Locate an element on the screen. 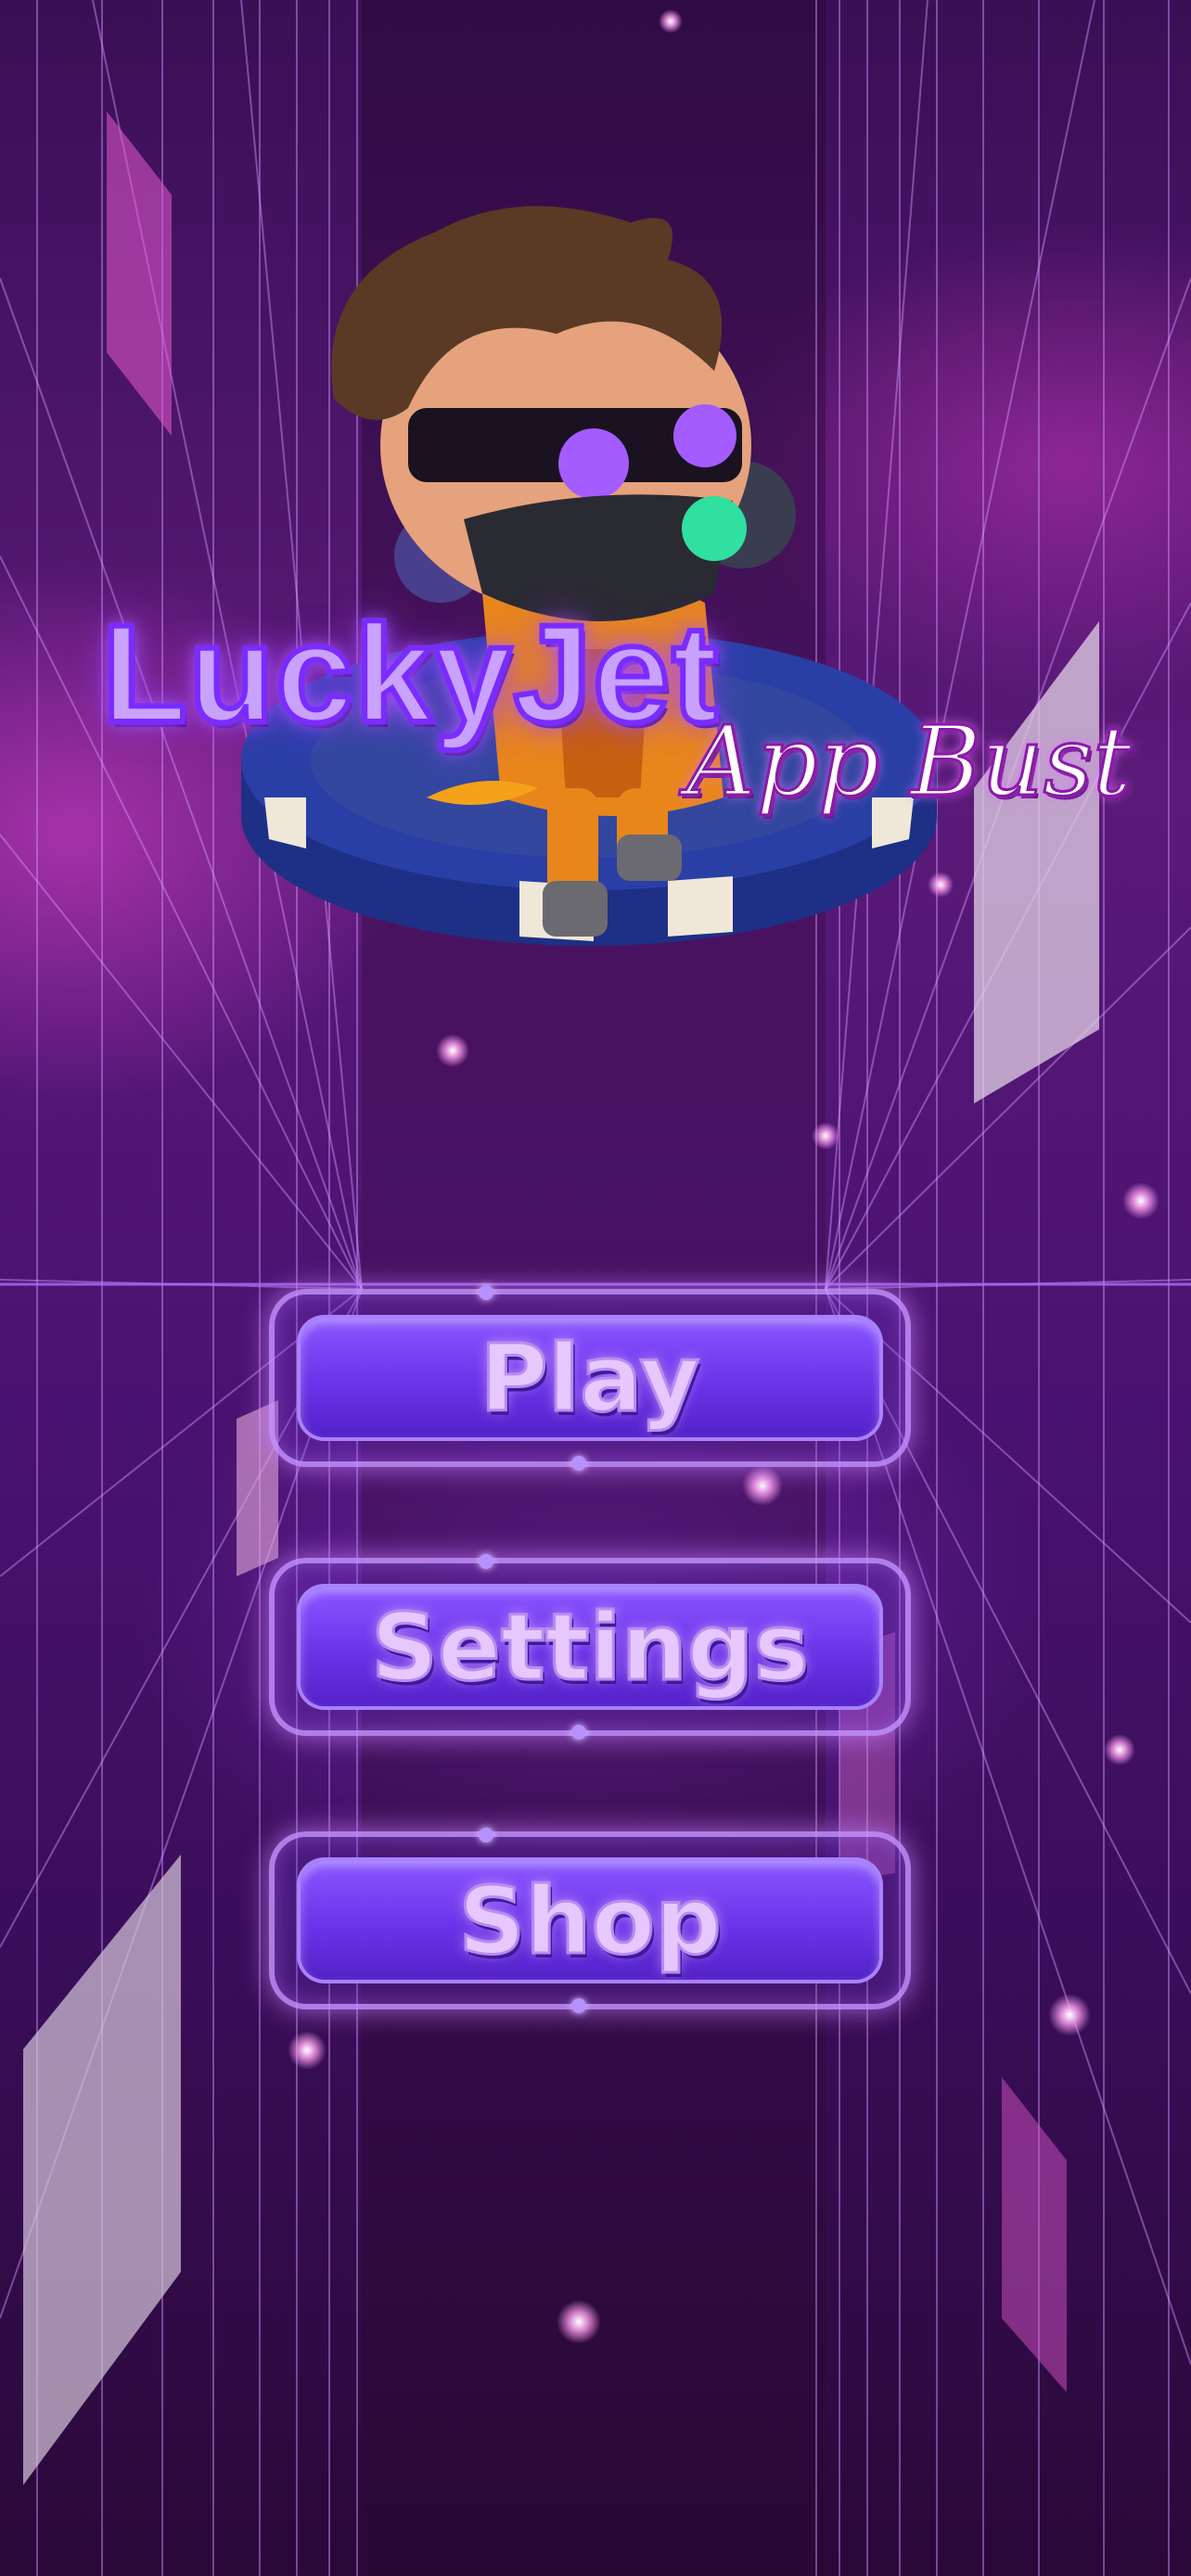 The height and width of the screenshot is (2576, 1191). settings-button: Settings is located at coordinates (590, 1647).